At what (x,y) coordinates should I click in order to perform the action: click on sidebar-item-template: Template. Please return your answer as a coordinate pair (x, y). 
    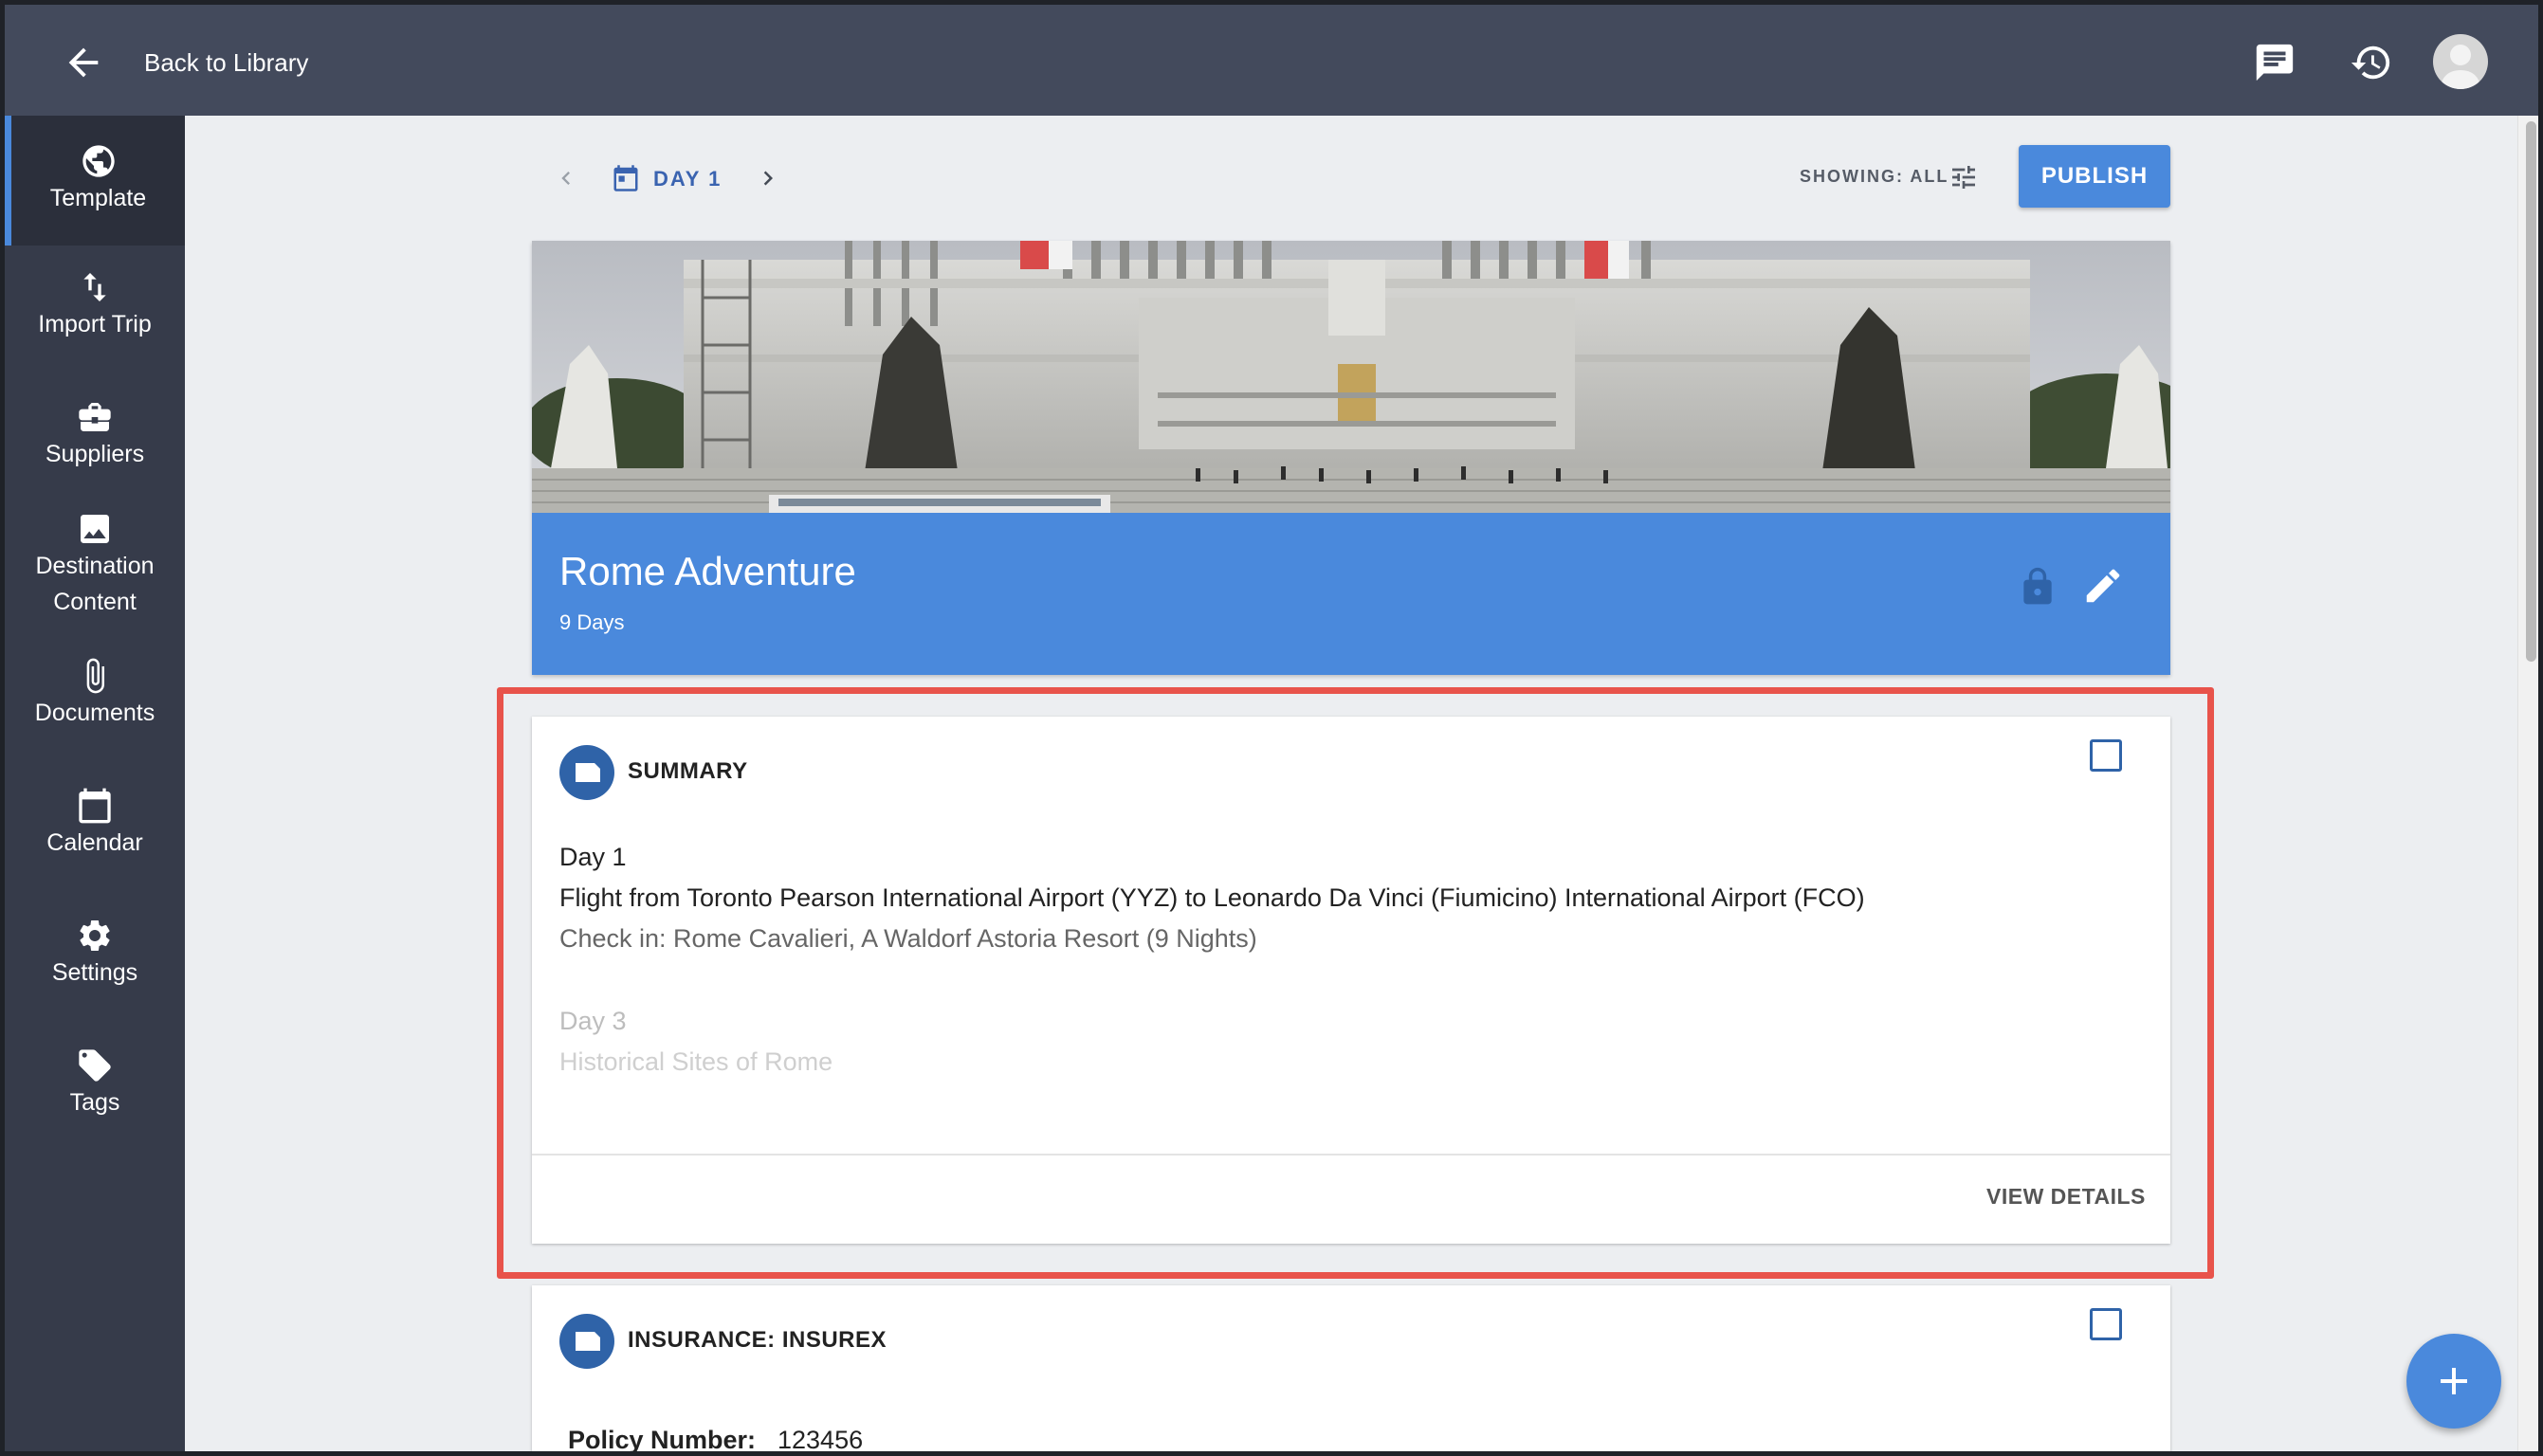
    Looking at the image, I should click on (95, 181).